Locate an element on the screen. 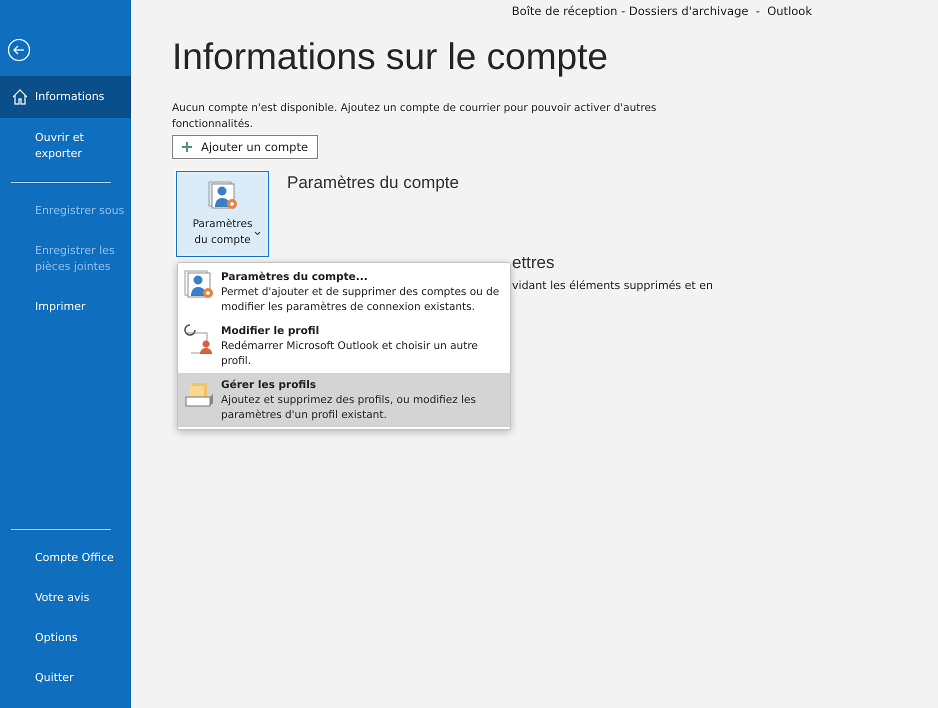 The width and height of the screenshot is (938, 708). chevron-down-icon is located at coordinates (257, 233).